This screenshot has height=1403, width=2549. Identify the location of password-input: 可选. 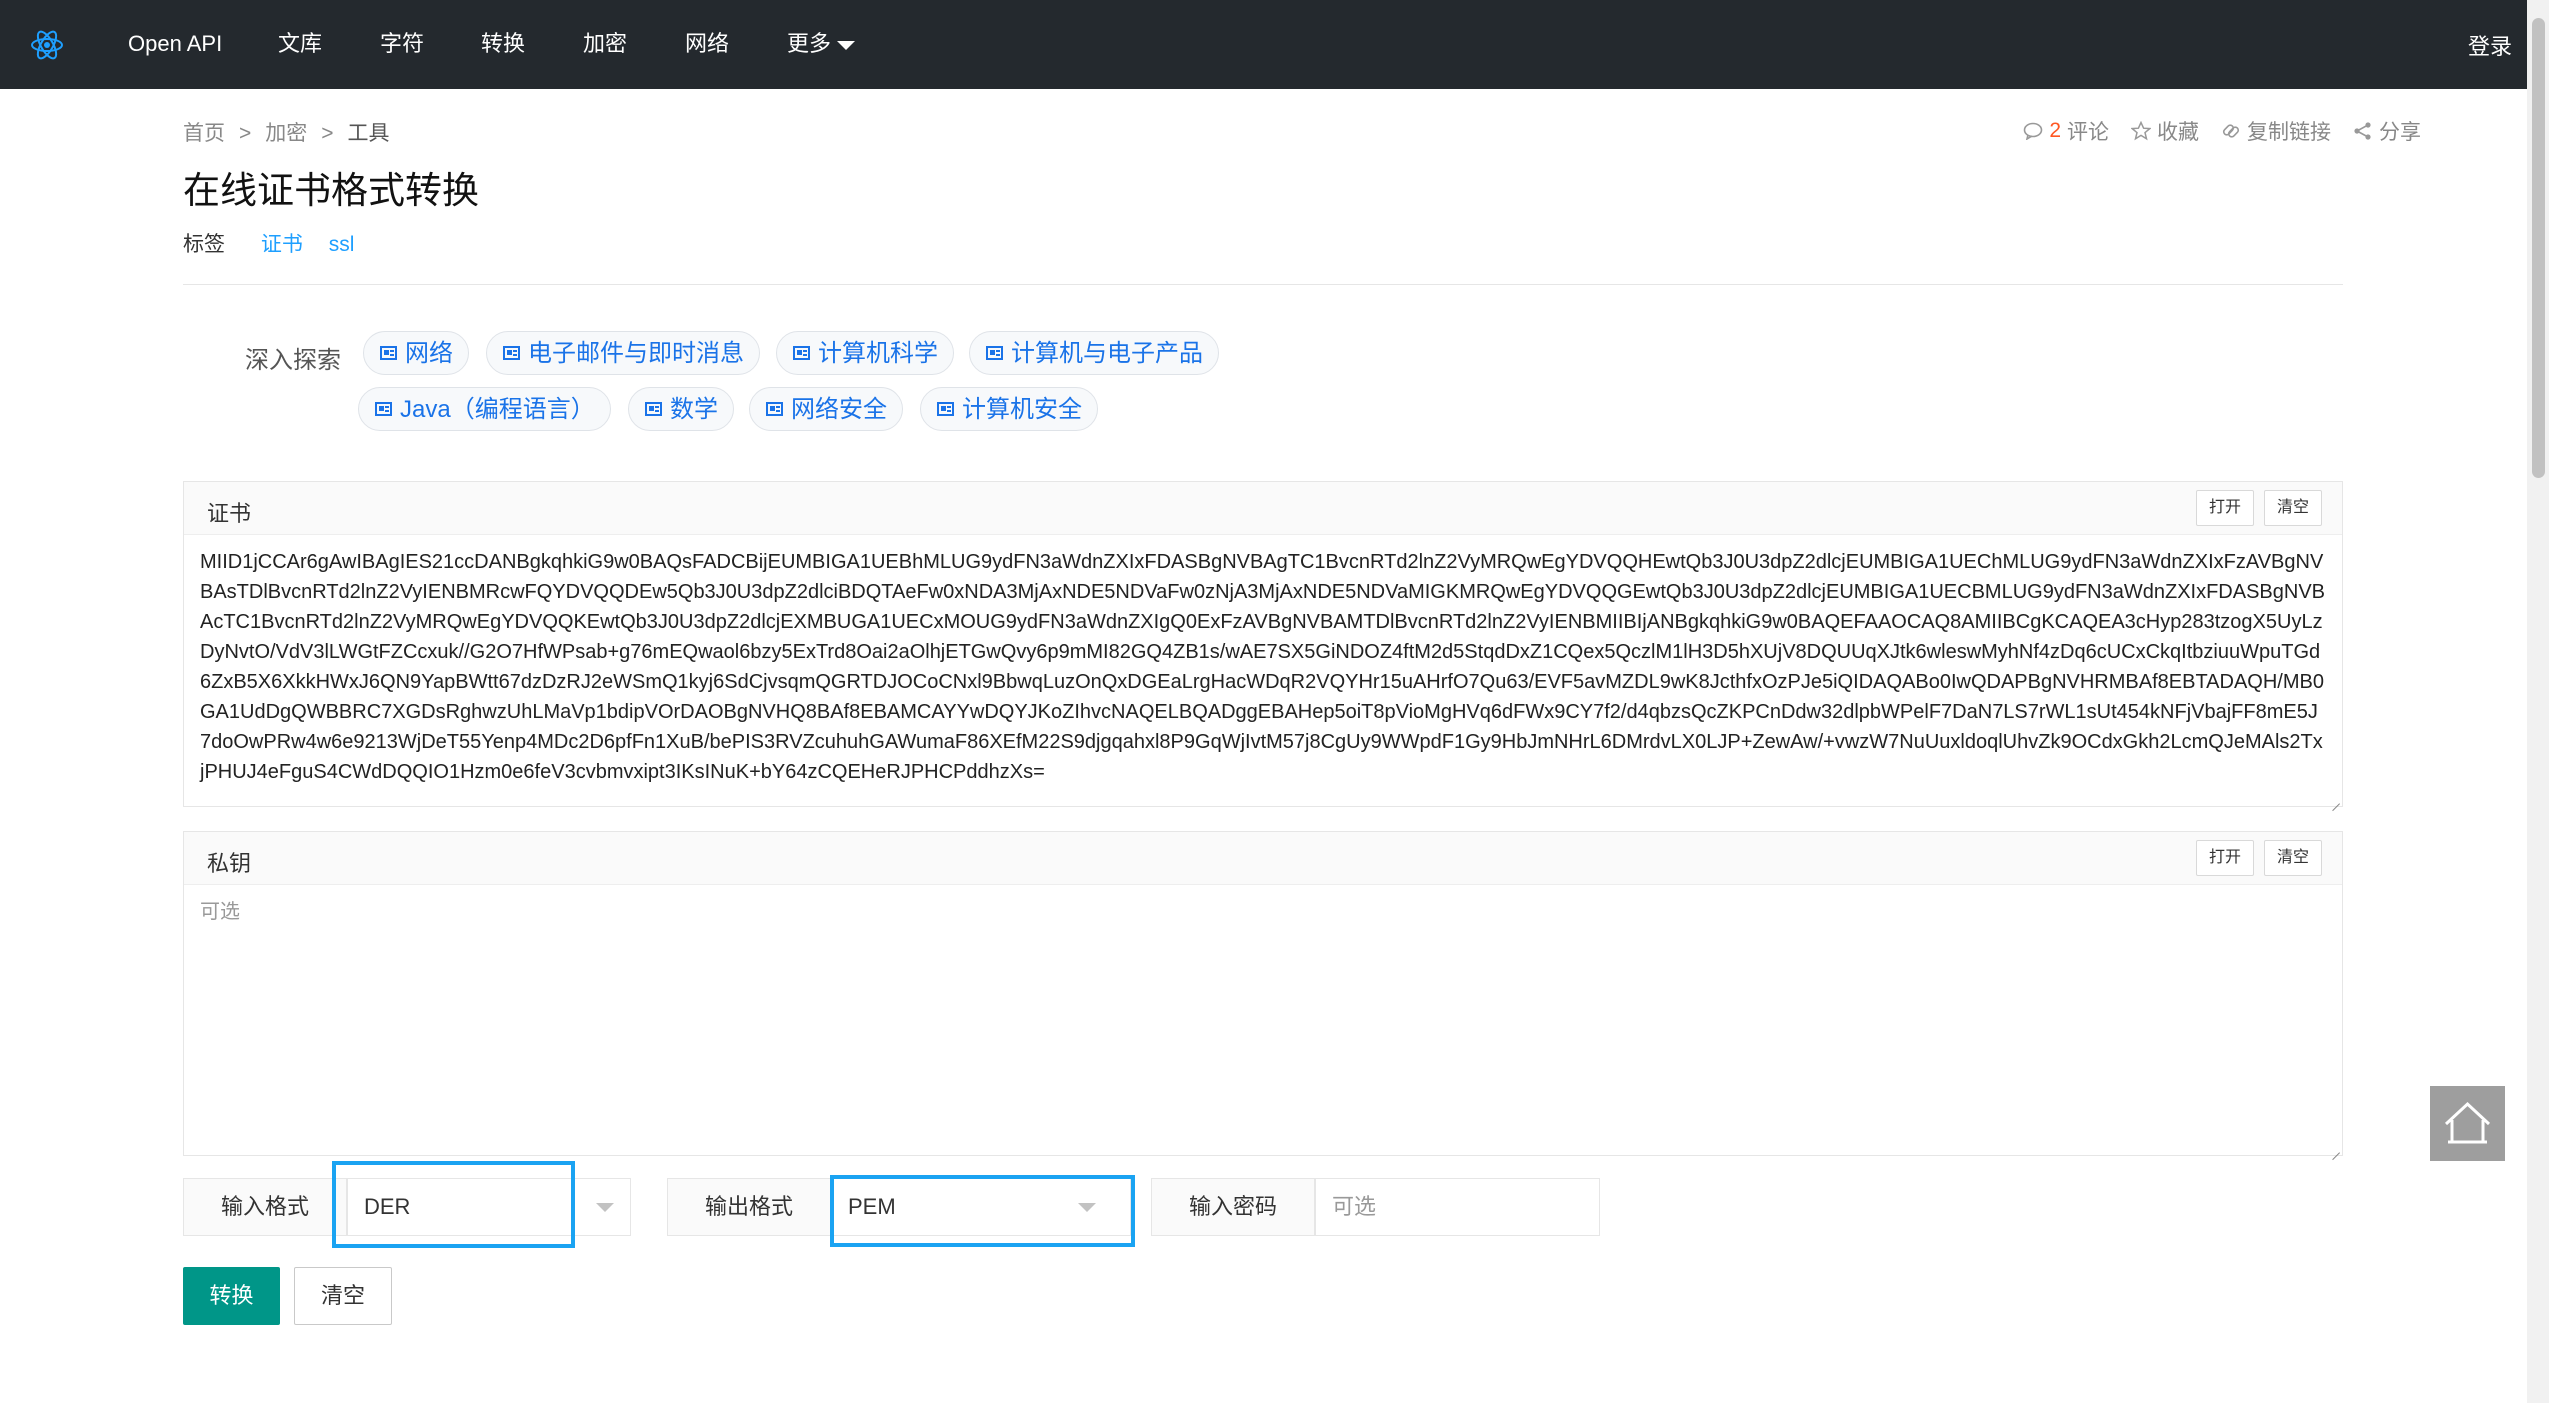
(1457, 1207).